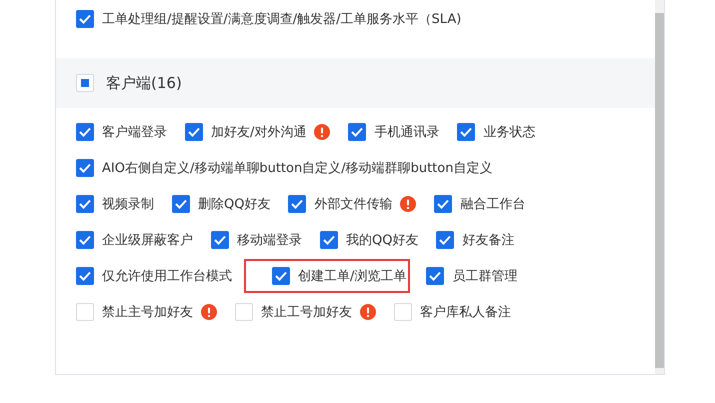 The width and height of the screenshot is (715, 403). What do you see at coordinates (297, 168) in the screenshot?
I see `option-label: AIO右侧自定义/移动端单聊button自定义/移动端群聊button自定义` at bounding box center [297, 168].